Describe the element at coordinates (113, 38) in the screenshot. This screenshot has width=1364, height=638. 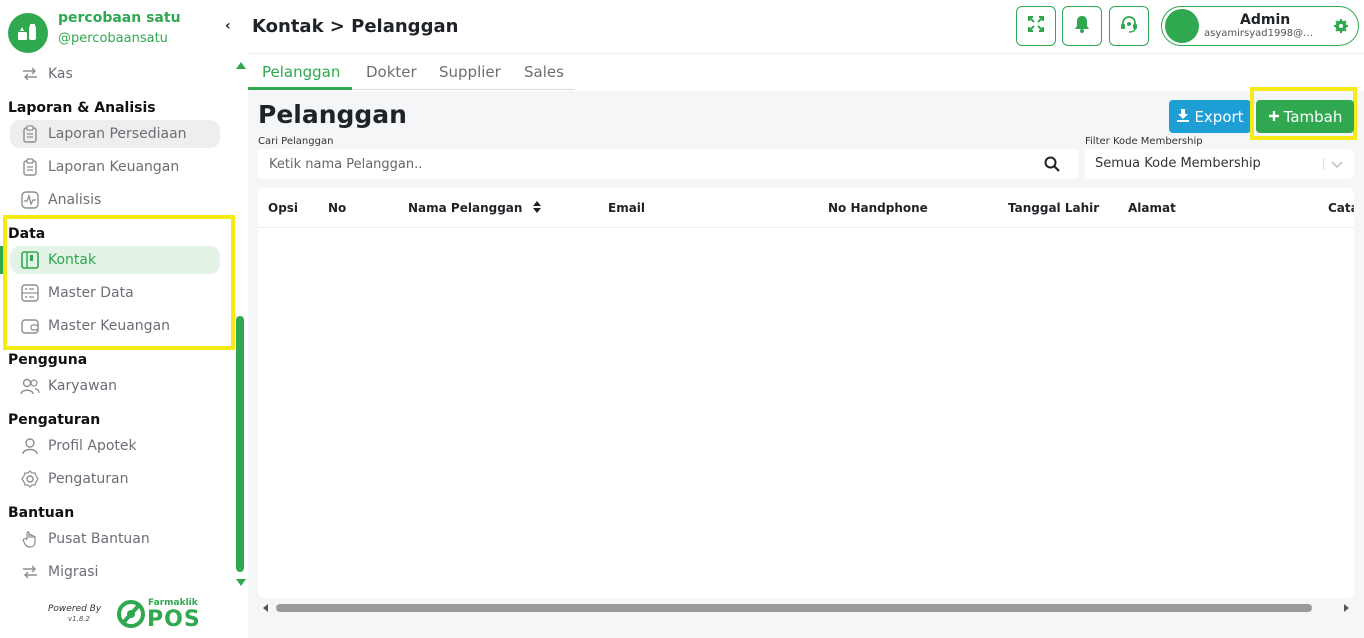
I see `brand-handle: @percobaansatu` at that location.